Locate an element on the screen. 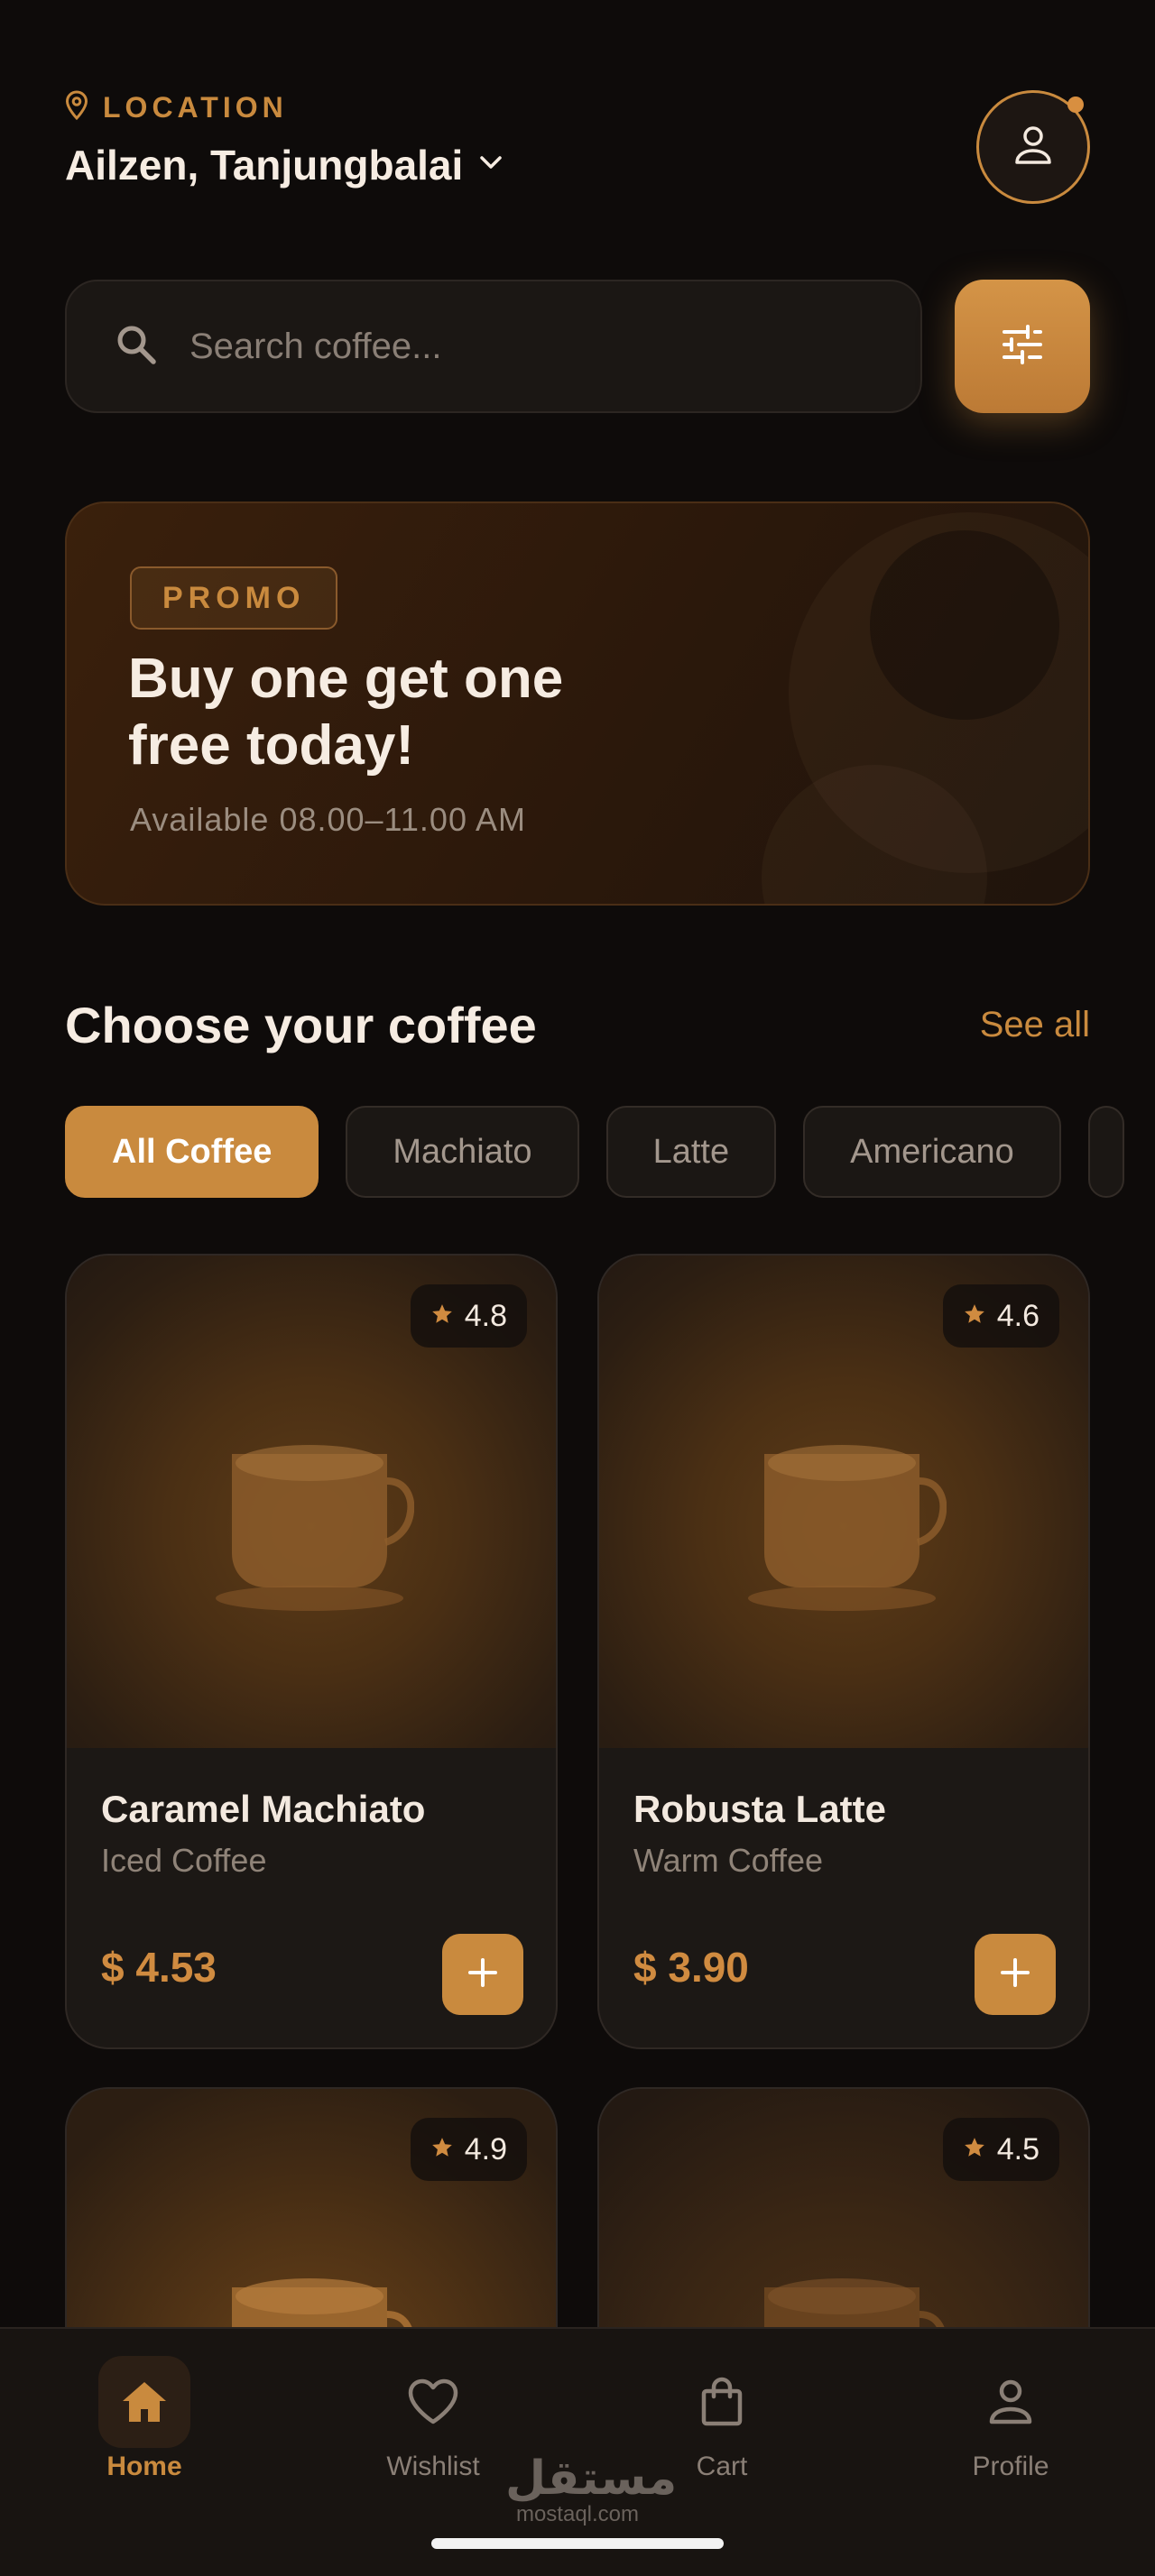 The image size is (1155, 2576). rating-badge: 4.8 is located at coordinates (468, 1316).